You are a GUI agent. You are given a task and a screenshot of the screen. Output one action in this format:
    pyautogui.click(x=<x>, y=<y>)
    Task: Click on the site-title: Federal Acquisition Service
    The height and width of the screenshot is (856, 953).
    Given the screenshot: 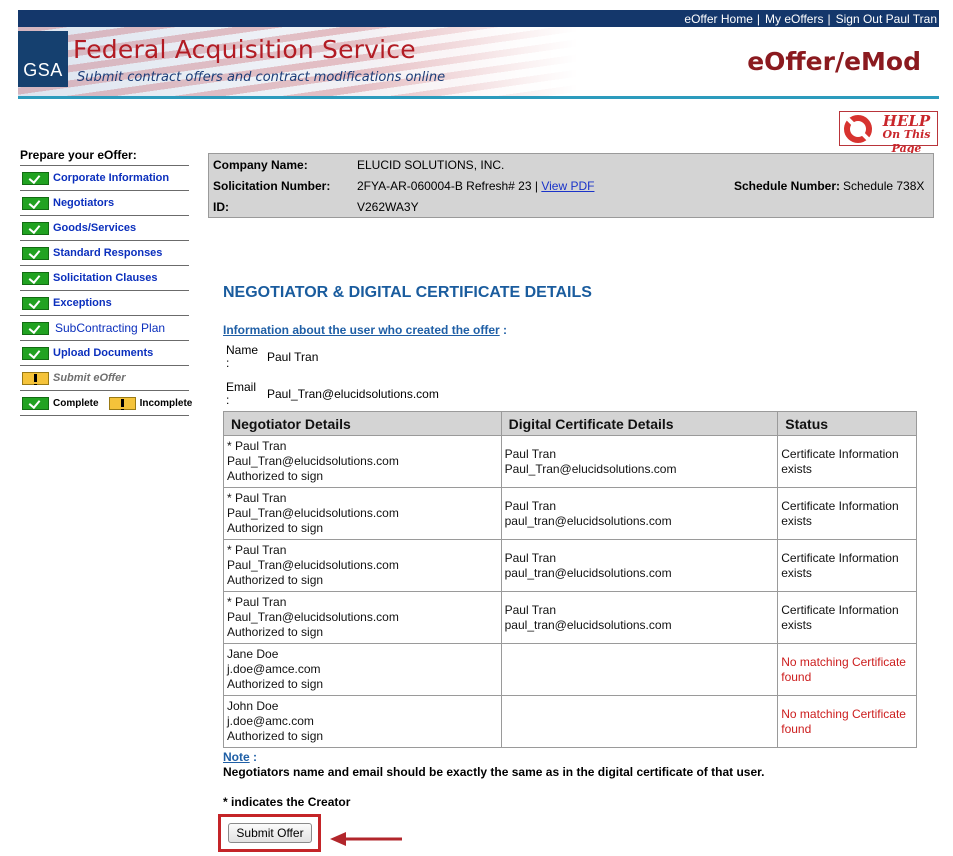 What is the action you would take?
    pyautogui.click(x=244, y=49)
    